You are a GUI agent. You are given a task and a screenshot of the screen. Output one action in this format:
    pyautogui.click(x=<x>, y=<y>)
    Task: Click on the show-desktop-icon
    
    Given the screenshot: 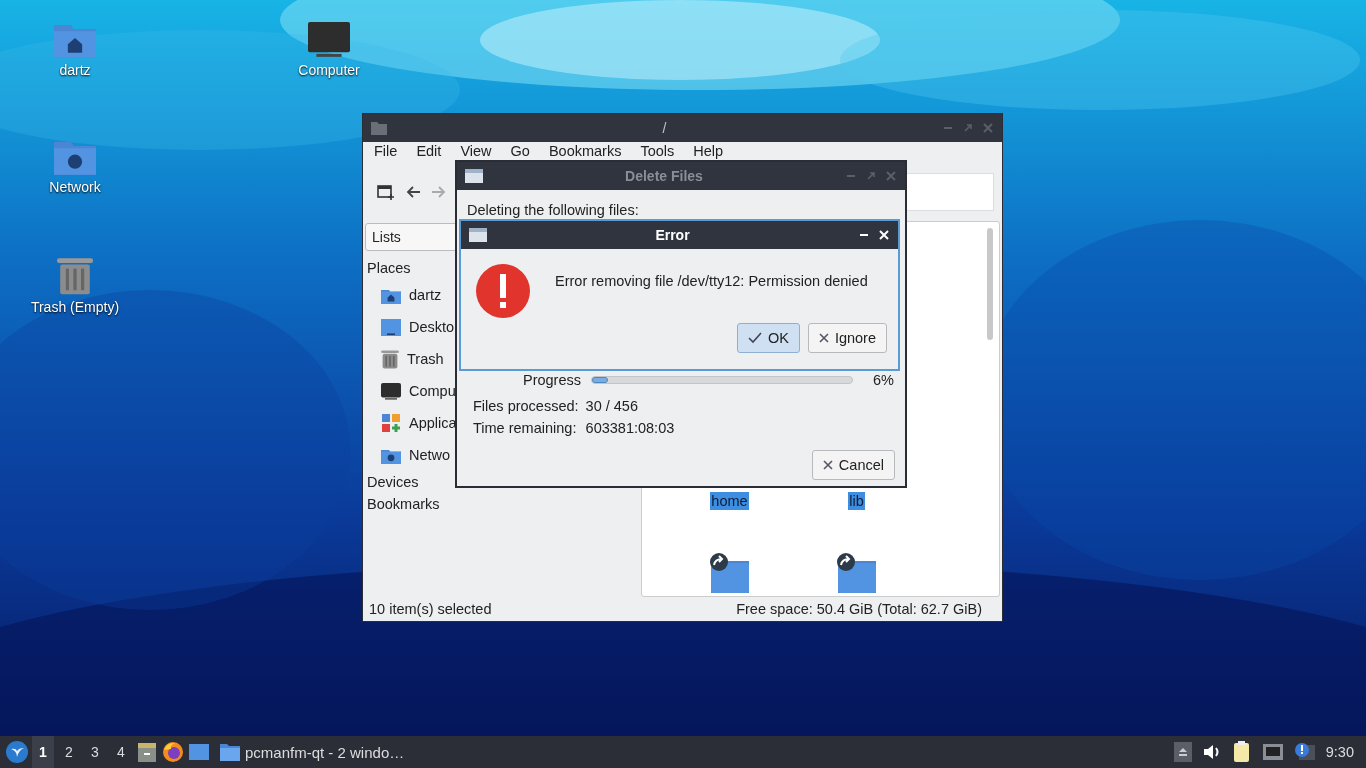 What is the action you would take?
    pyautogui.click(x=199, y=752)
    